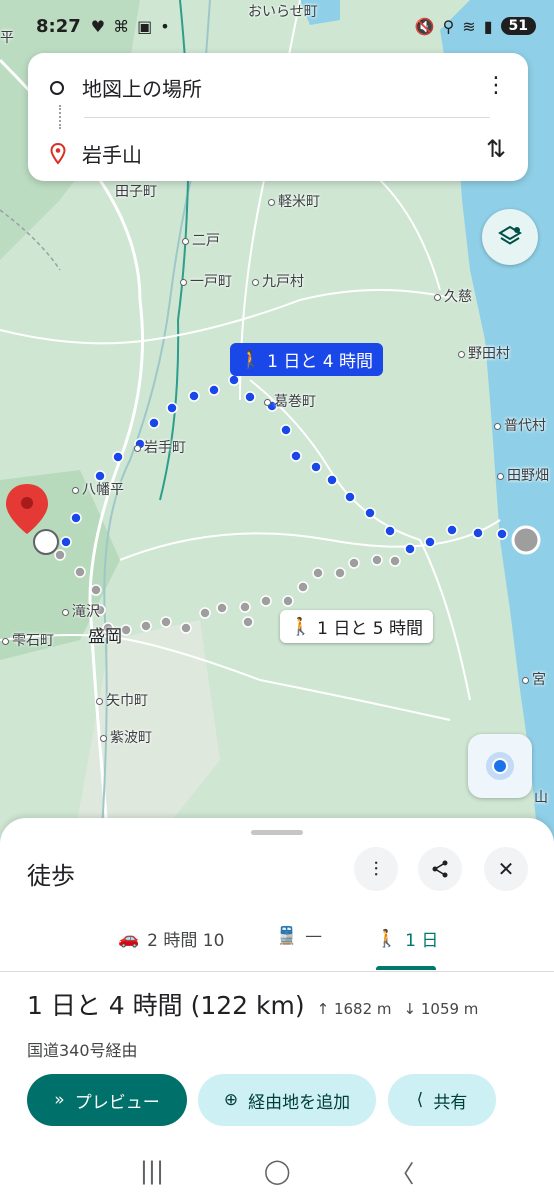  What do you see at coordinates (201, 240) in the screenshot?
I see `place-label: 二戸` at bounding box center [201, 240].